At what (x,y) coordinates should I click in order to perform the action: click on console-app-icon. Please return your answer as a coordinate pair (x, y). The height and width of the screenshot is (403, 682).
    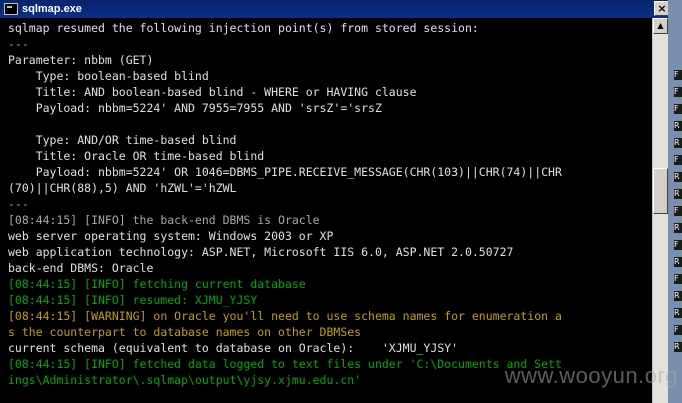
    Looking at the image, I should click on (11, 9).